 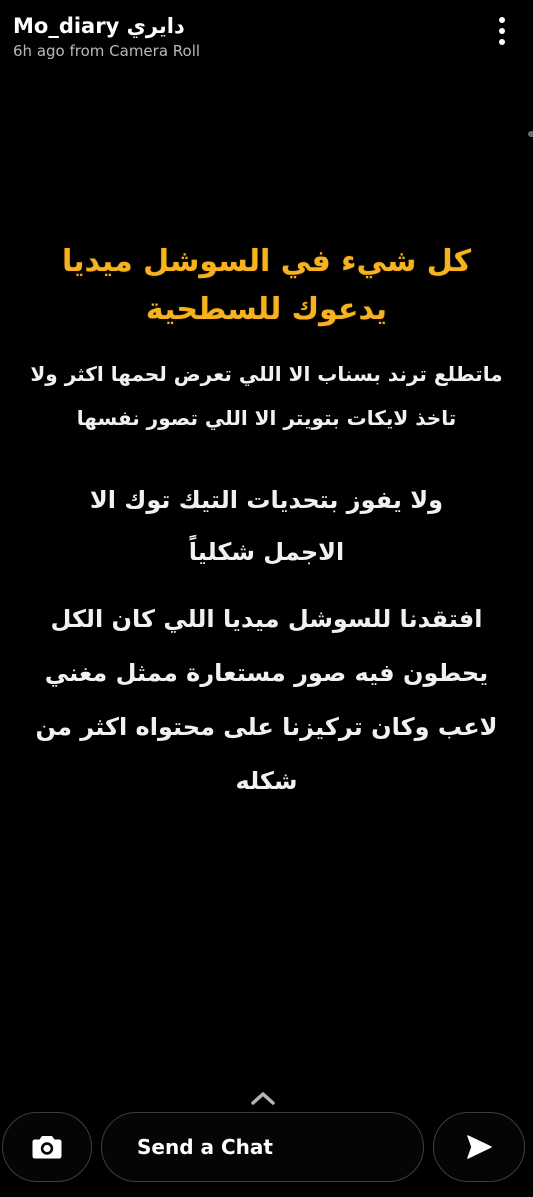 What do you see at coordinates (266, 781) in the screenshot?
I see `story-text-line: شكله` at bounding box center [266, 781].